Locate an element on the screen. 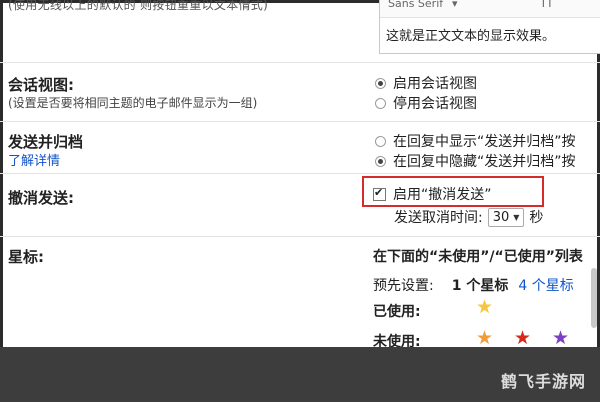 This screenshot has width=600, height=402. font-preview-box: Sans Serif ▾ TT 这就是正文文本的显示效果。 is located at coordinates (489, 27).